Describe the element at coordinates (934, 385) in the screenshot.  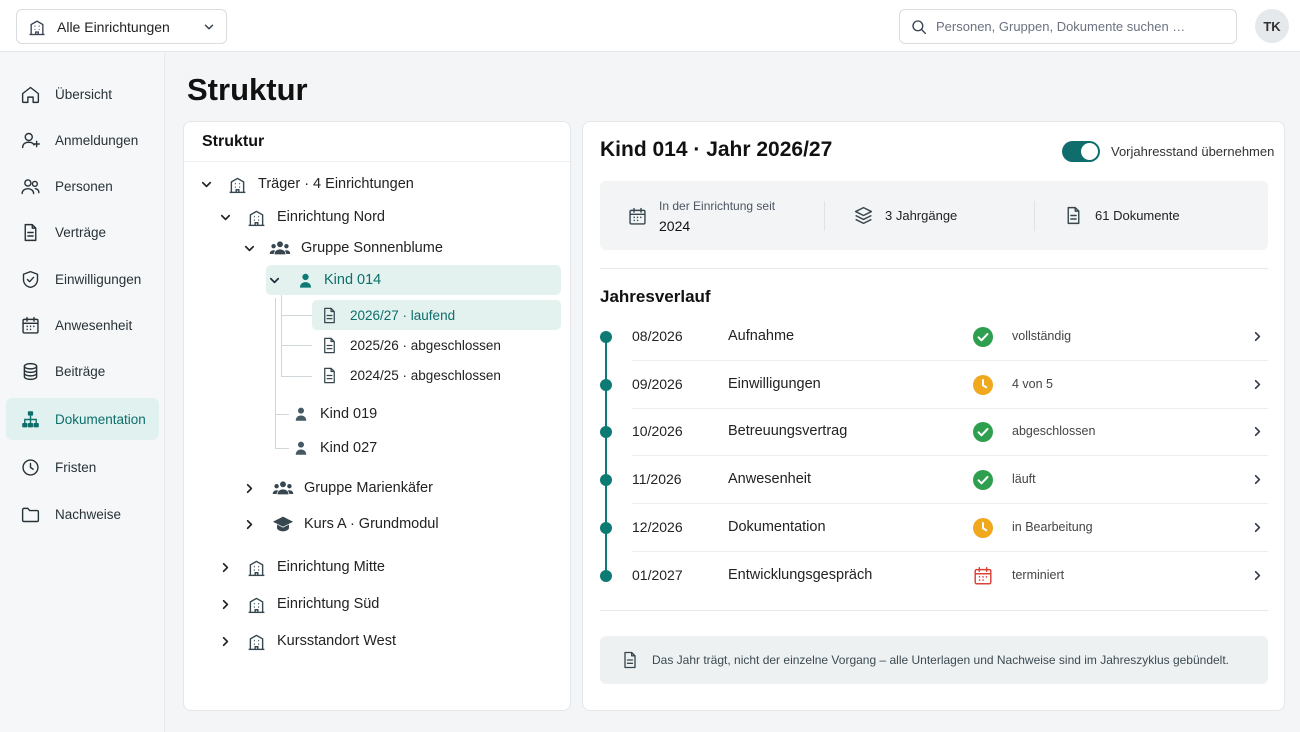
I see `timeline-row: 09/2026 Einwilligungen 4 von 5` at that location.